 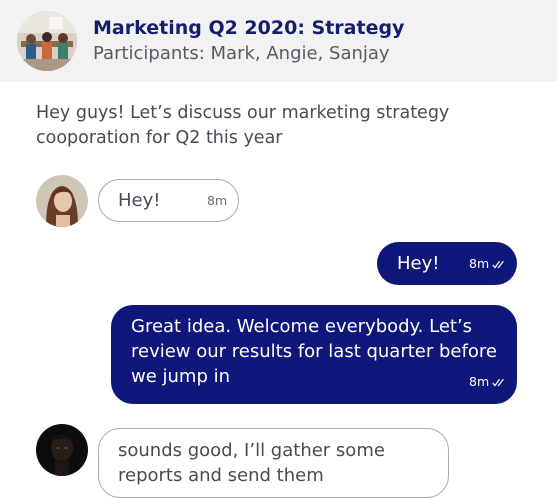 What do you see at coordinates (249, 28) in the screenshot?
I see `chat-title: Marketing Q2 2020: Strategy` at bounding box center [249, 28].